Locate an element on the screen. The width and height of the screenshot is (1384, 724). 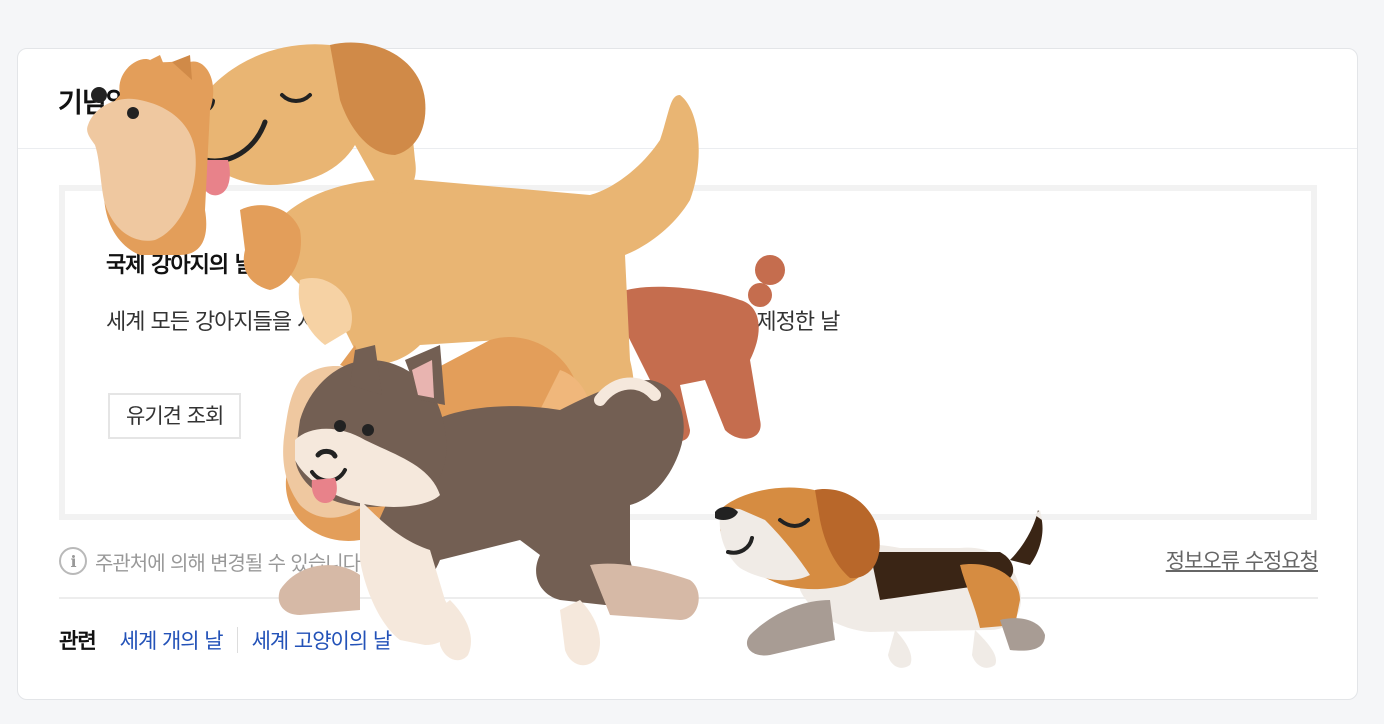
related-label: 관련 is located at coordinates (78, 641).